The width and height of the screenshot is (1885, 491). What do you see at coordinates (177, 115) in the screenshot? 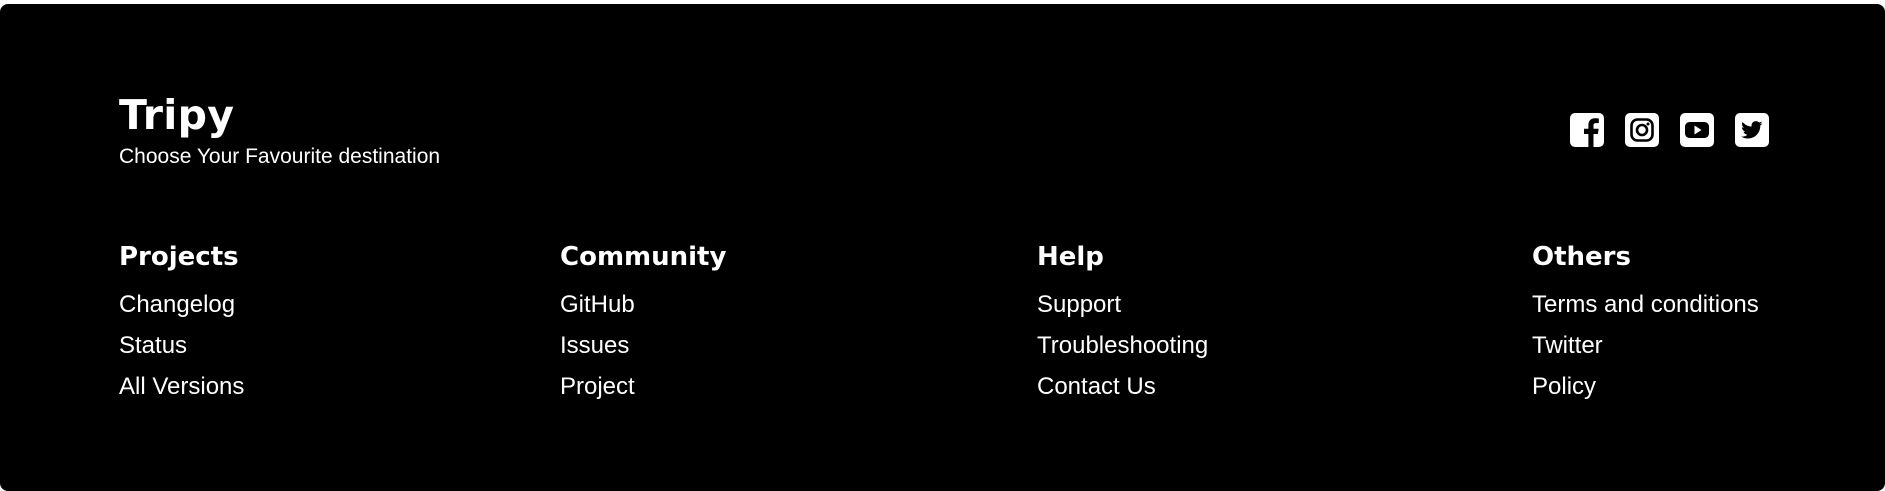
I see `brand-title: Tripy` at bounding box center [177, 115].